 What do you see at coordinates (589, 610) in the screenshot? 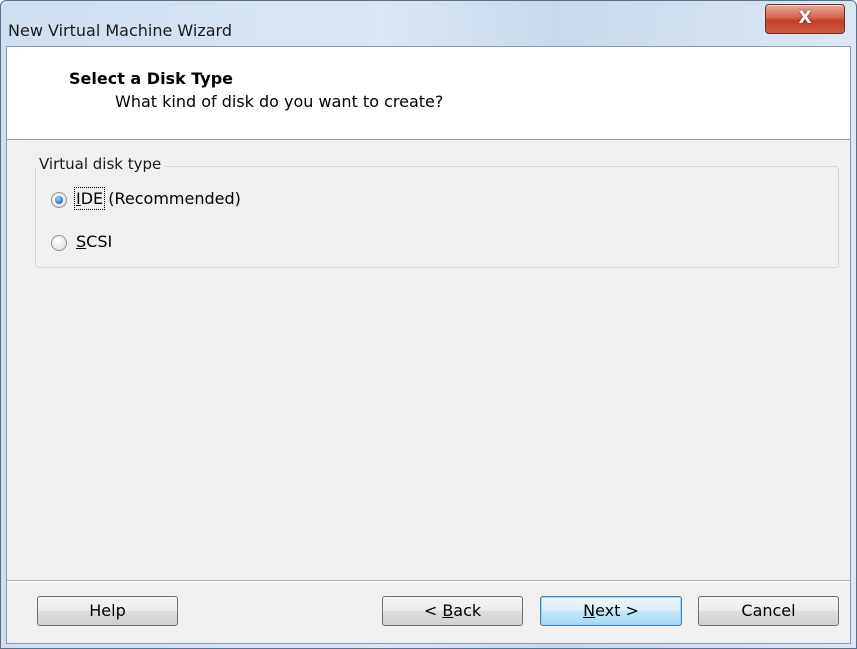
I see `accelerator-key: N` at bounding box center [589, 610].